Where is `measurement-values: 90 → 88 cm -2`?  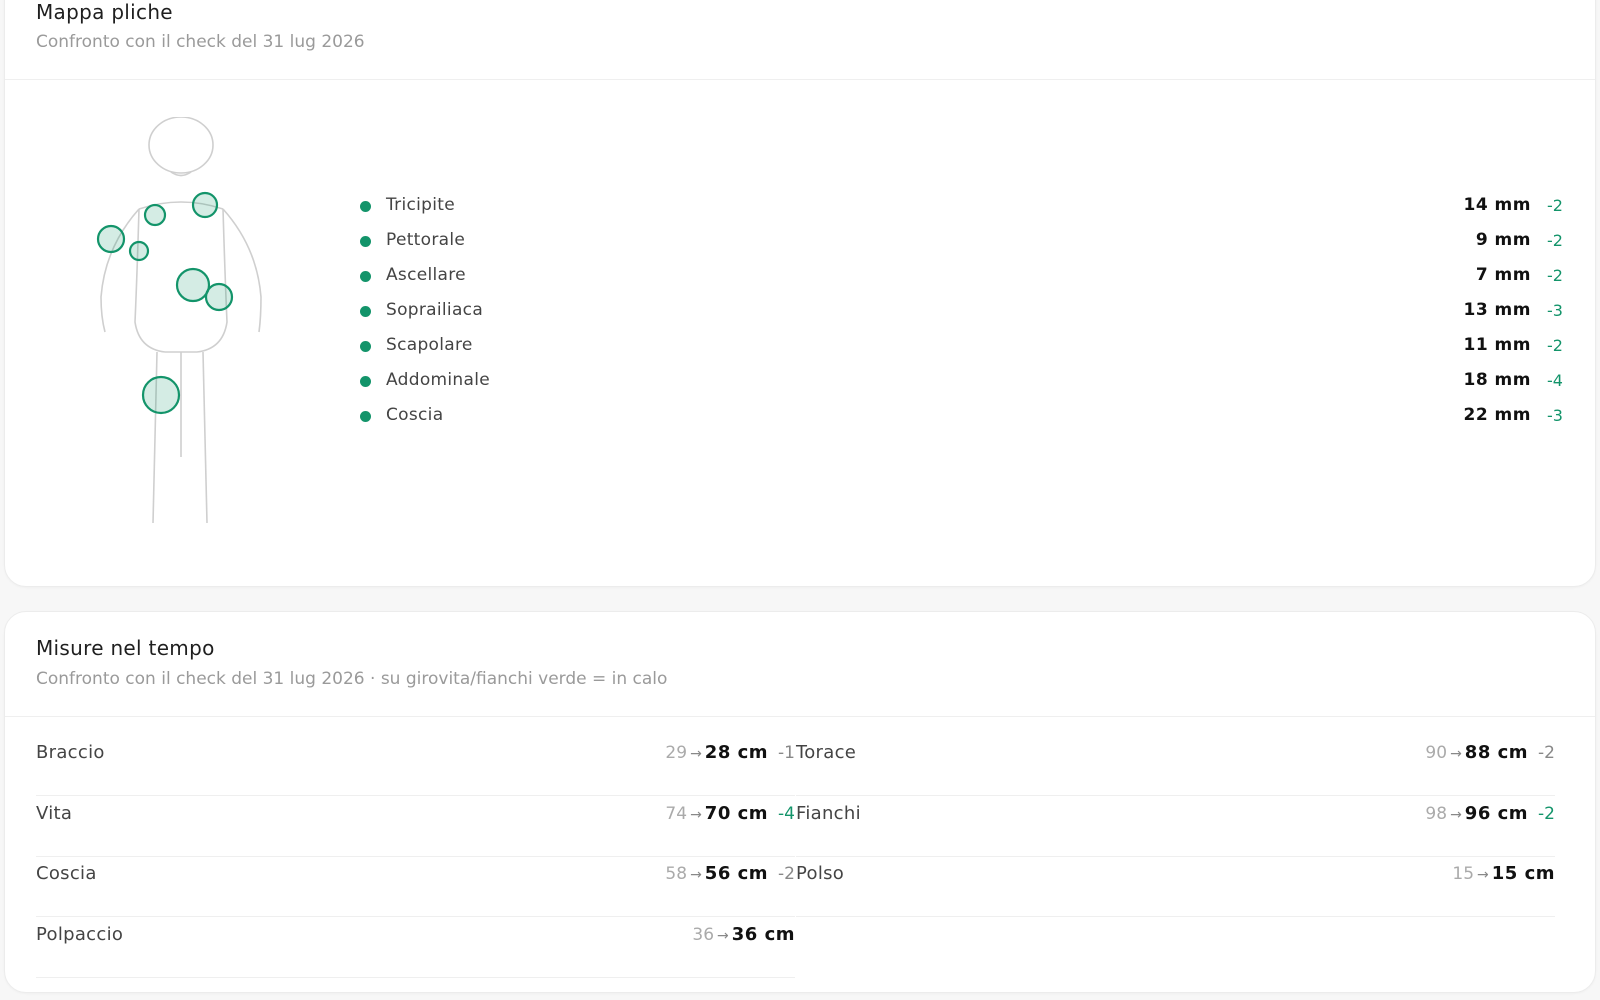 measurement-values: 90 → 88 cm -2 is located at coordinates (1490, 752).